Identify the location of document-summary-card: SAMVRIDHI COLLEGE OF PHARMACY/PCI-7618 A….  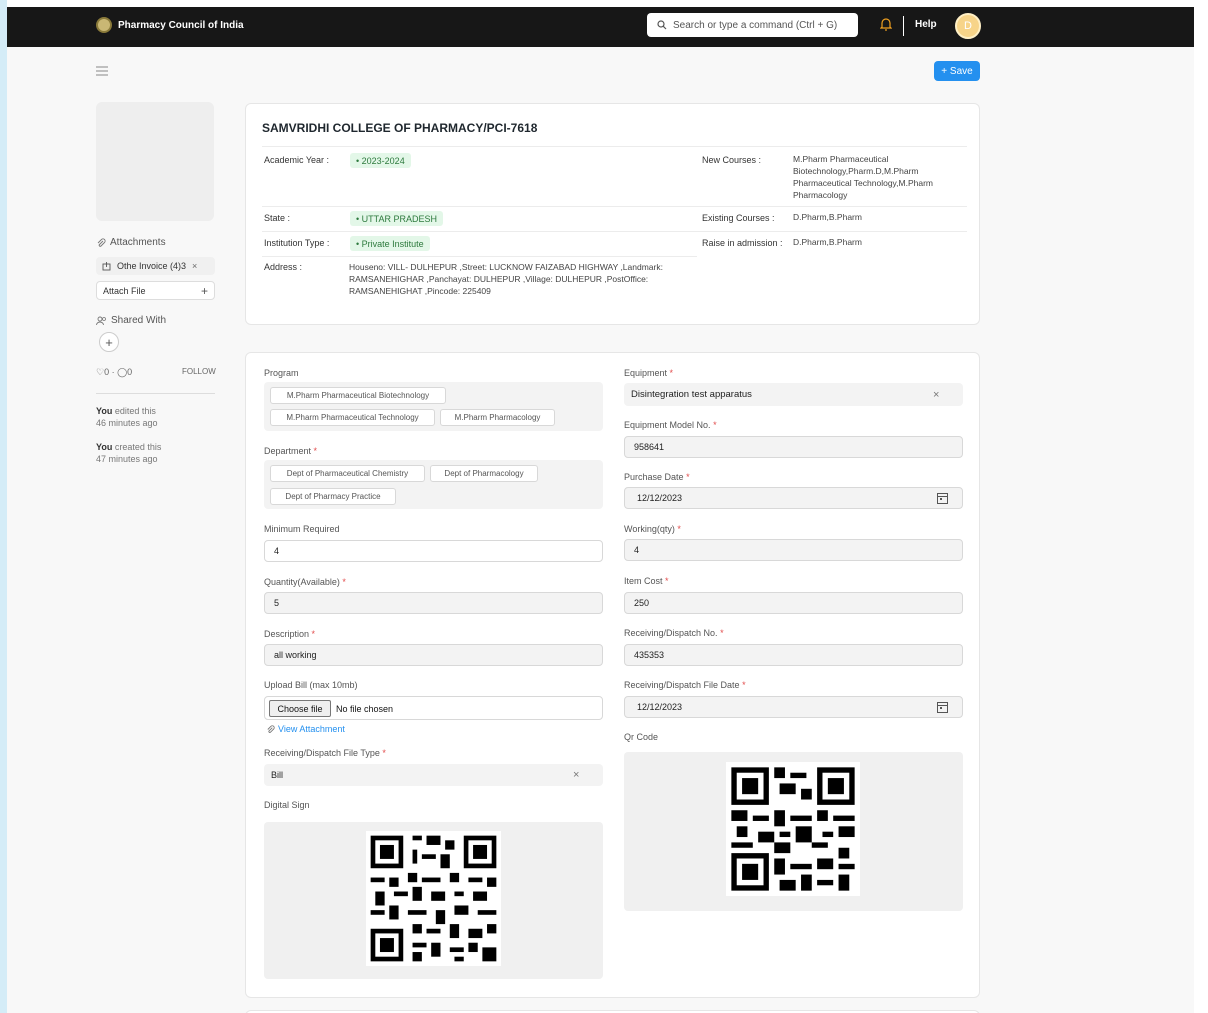
(612, 214).